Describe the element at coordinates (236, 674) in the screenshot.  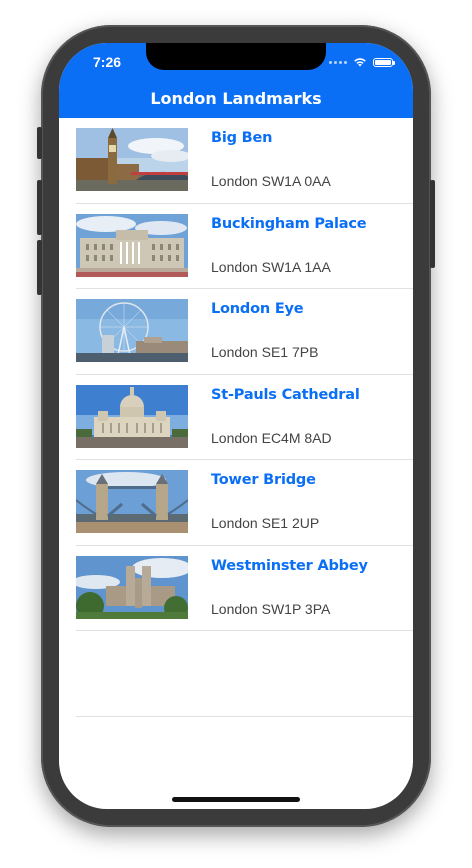
I see `empty-row` at that location.